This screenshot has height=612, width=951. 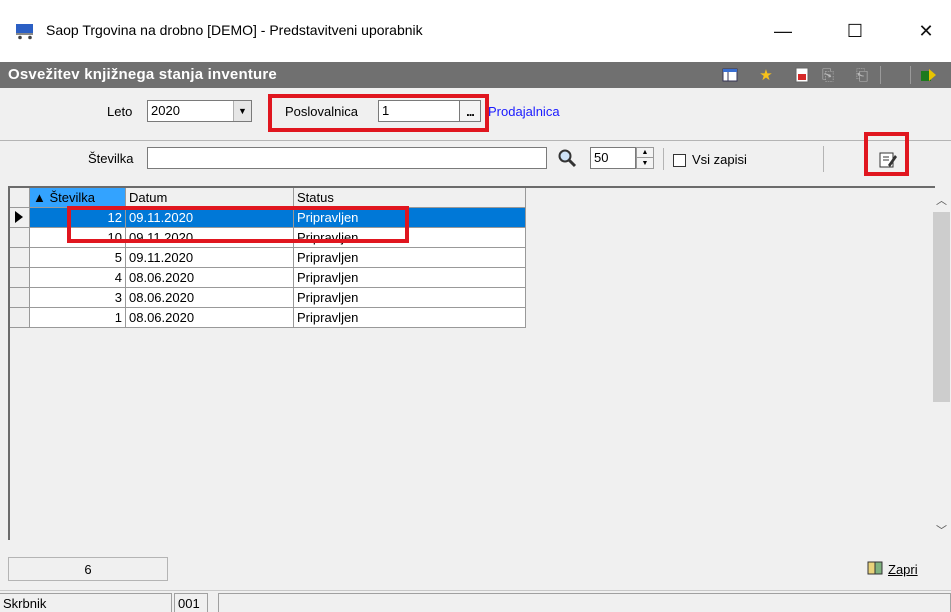 I want to click on status-bar: Skrbnik 001, so click(x=475, y=601).